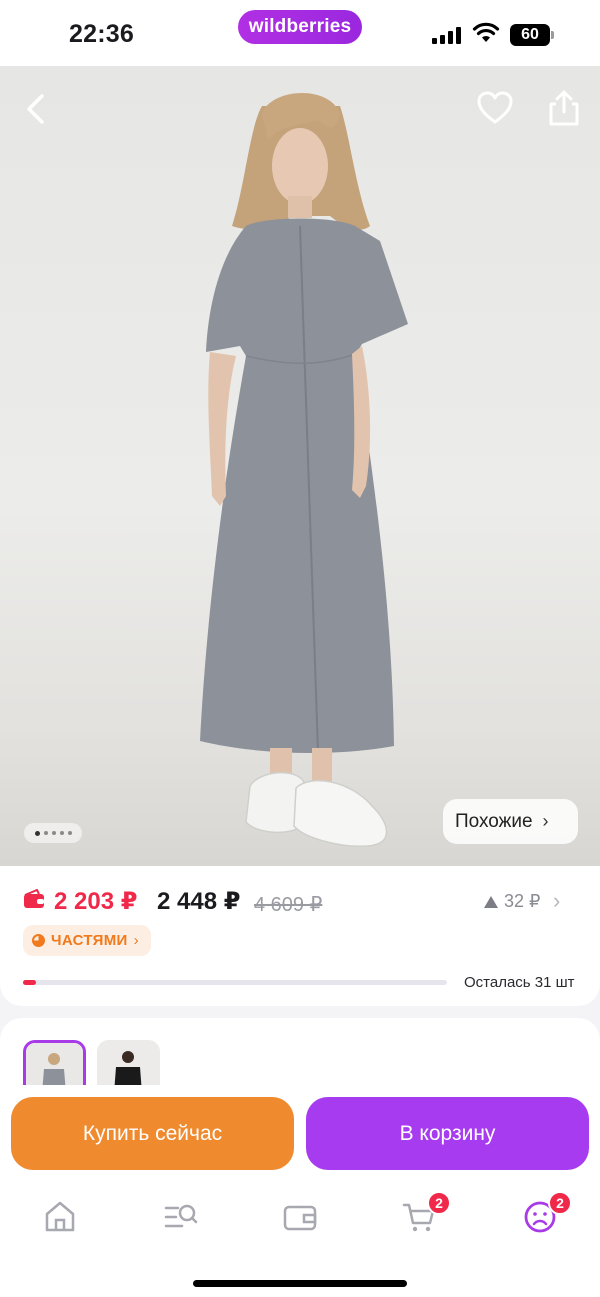 The height and width of the screenshot is (1297, 600). What do you see at coordinates (300, 1135) in the screenshot?
I see `purchase-actions: Купить сейчас В корзину` at bounding box center [300, 1135].